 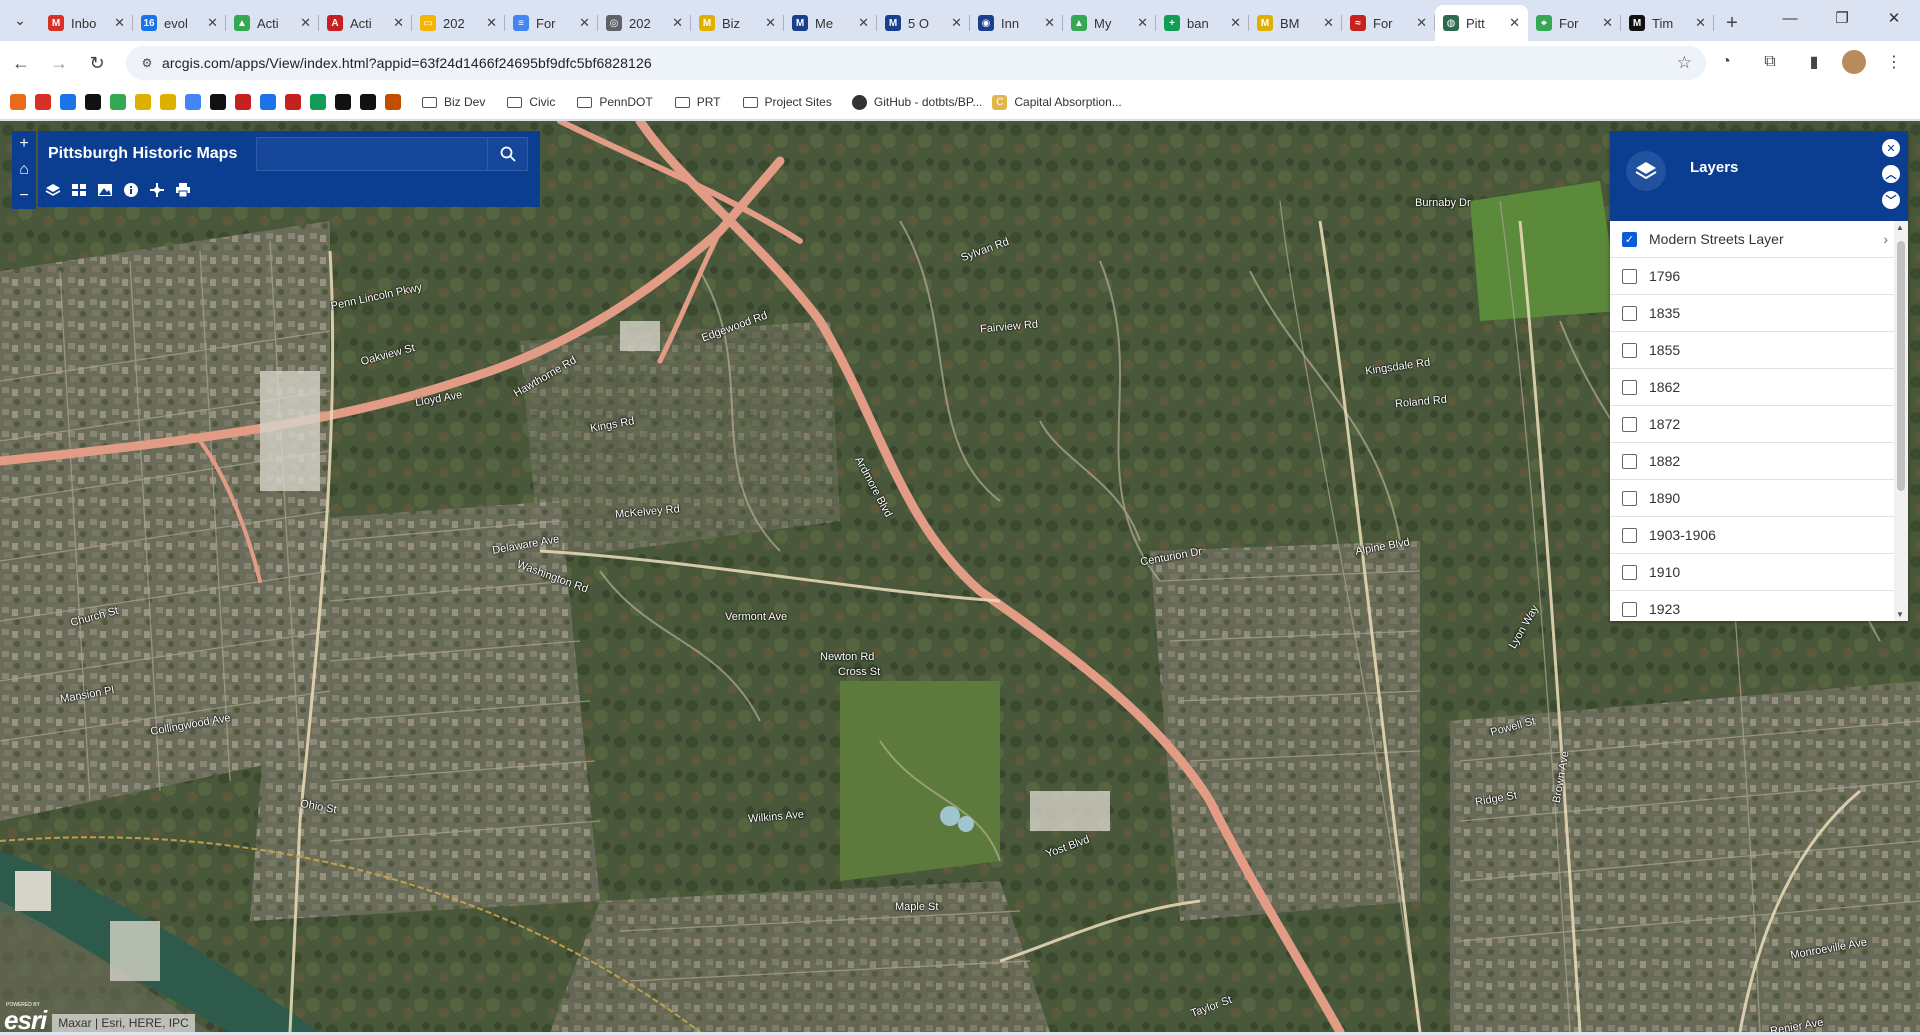 What do you see at coordinates (1388, 23) in the screenshot?
I see `browser-tab: ≈ For ✕` at bounding box center [1388, 23].